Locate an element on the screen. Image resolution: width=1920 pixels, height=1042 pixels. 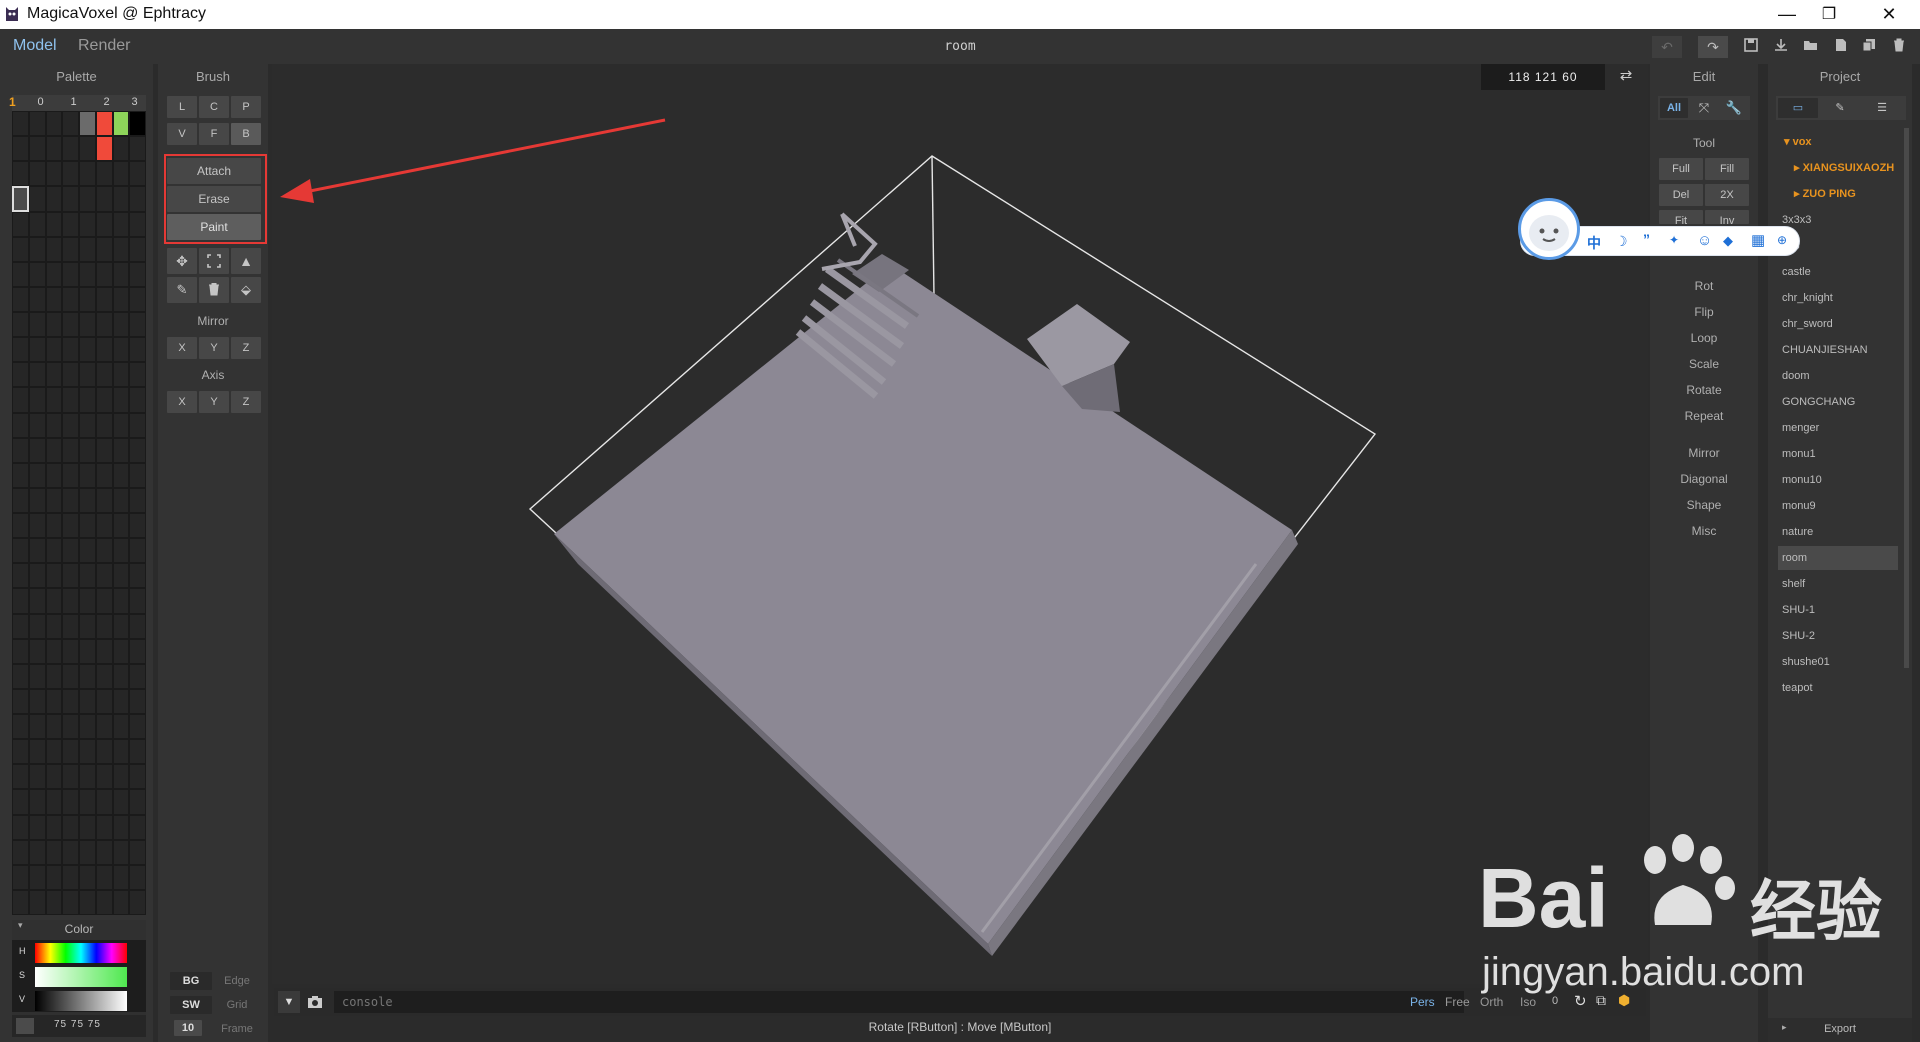
edit-shape: Shape is located at coordinates (1704, 505).